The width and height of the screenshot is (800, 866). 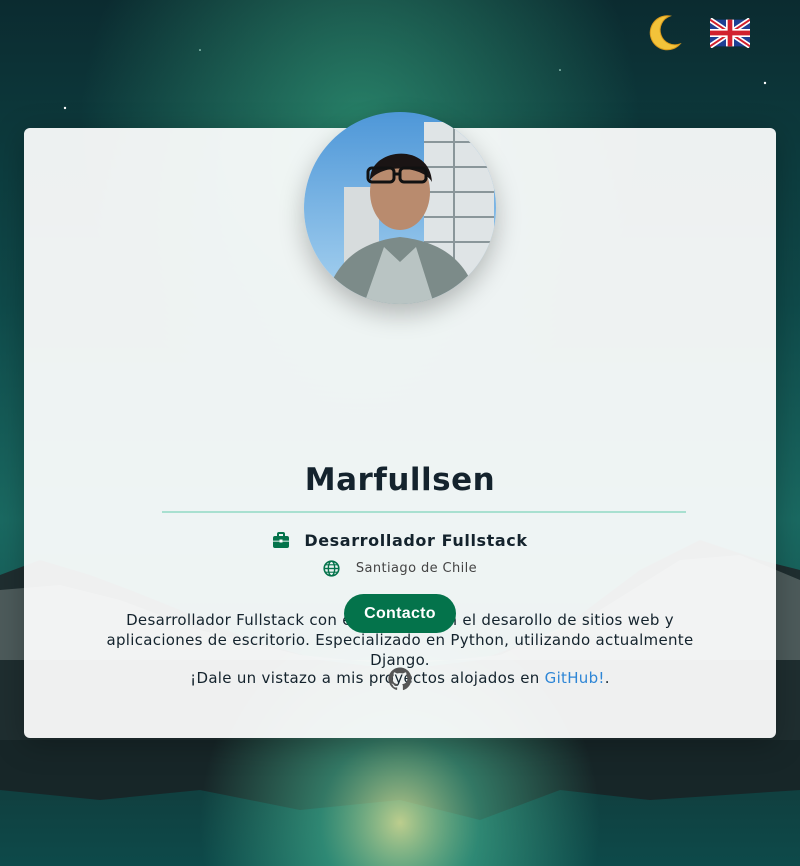 I want to click on language-switch-button, so click(x=730, y=33).